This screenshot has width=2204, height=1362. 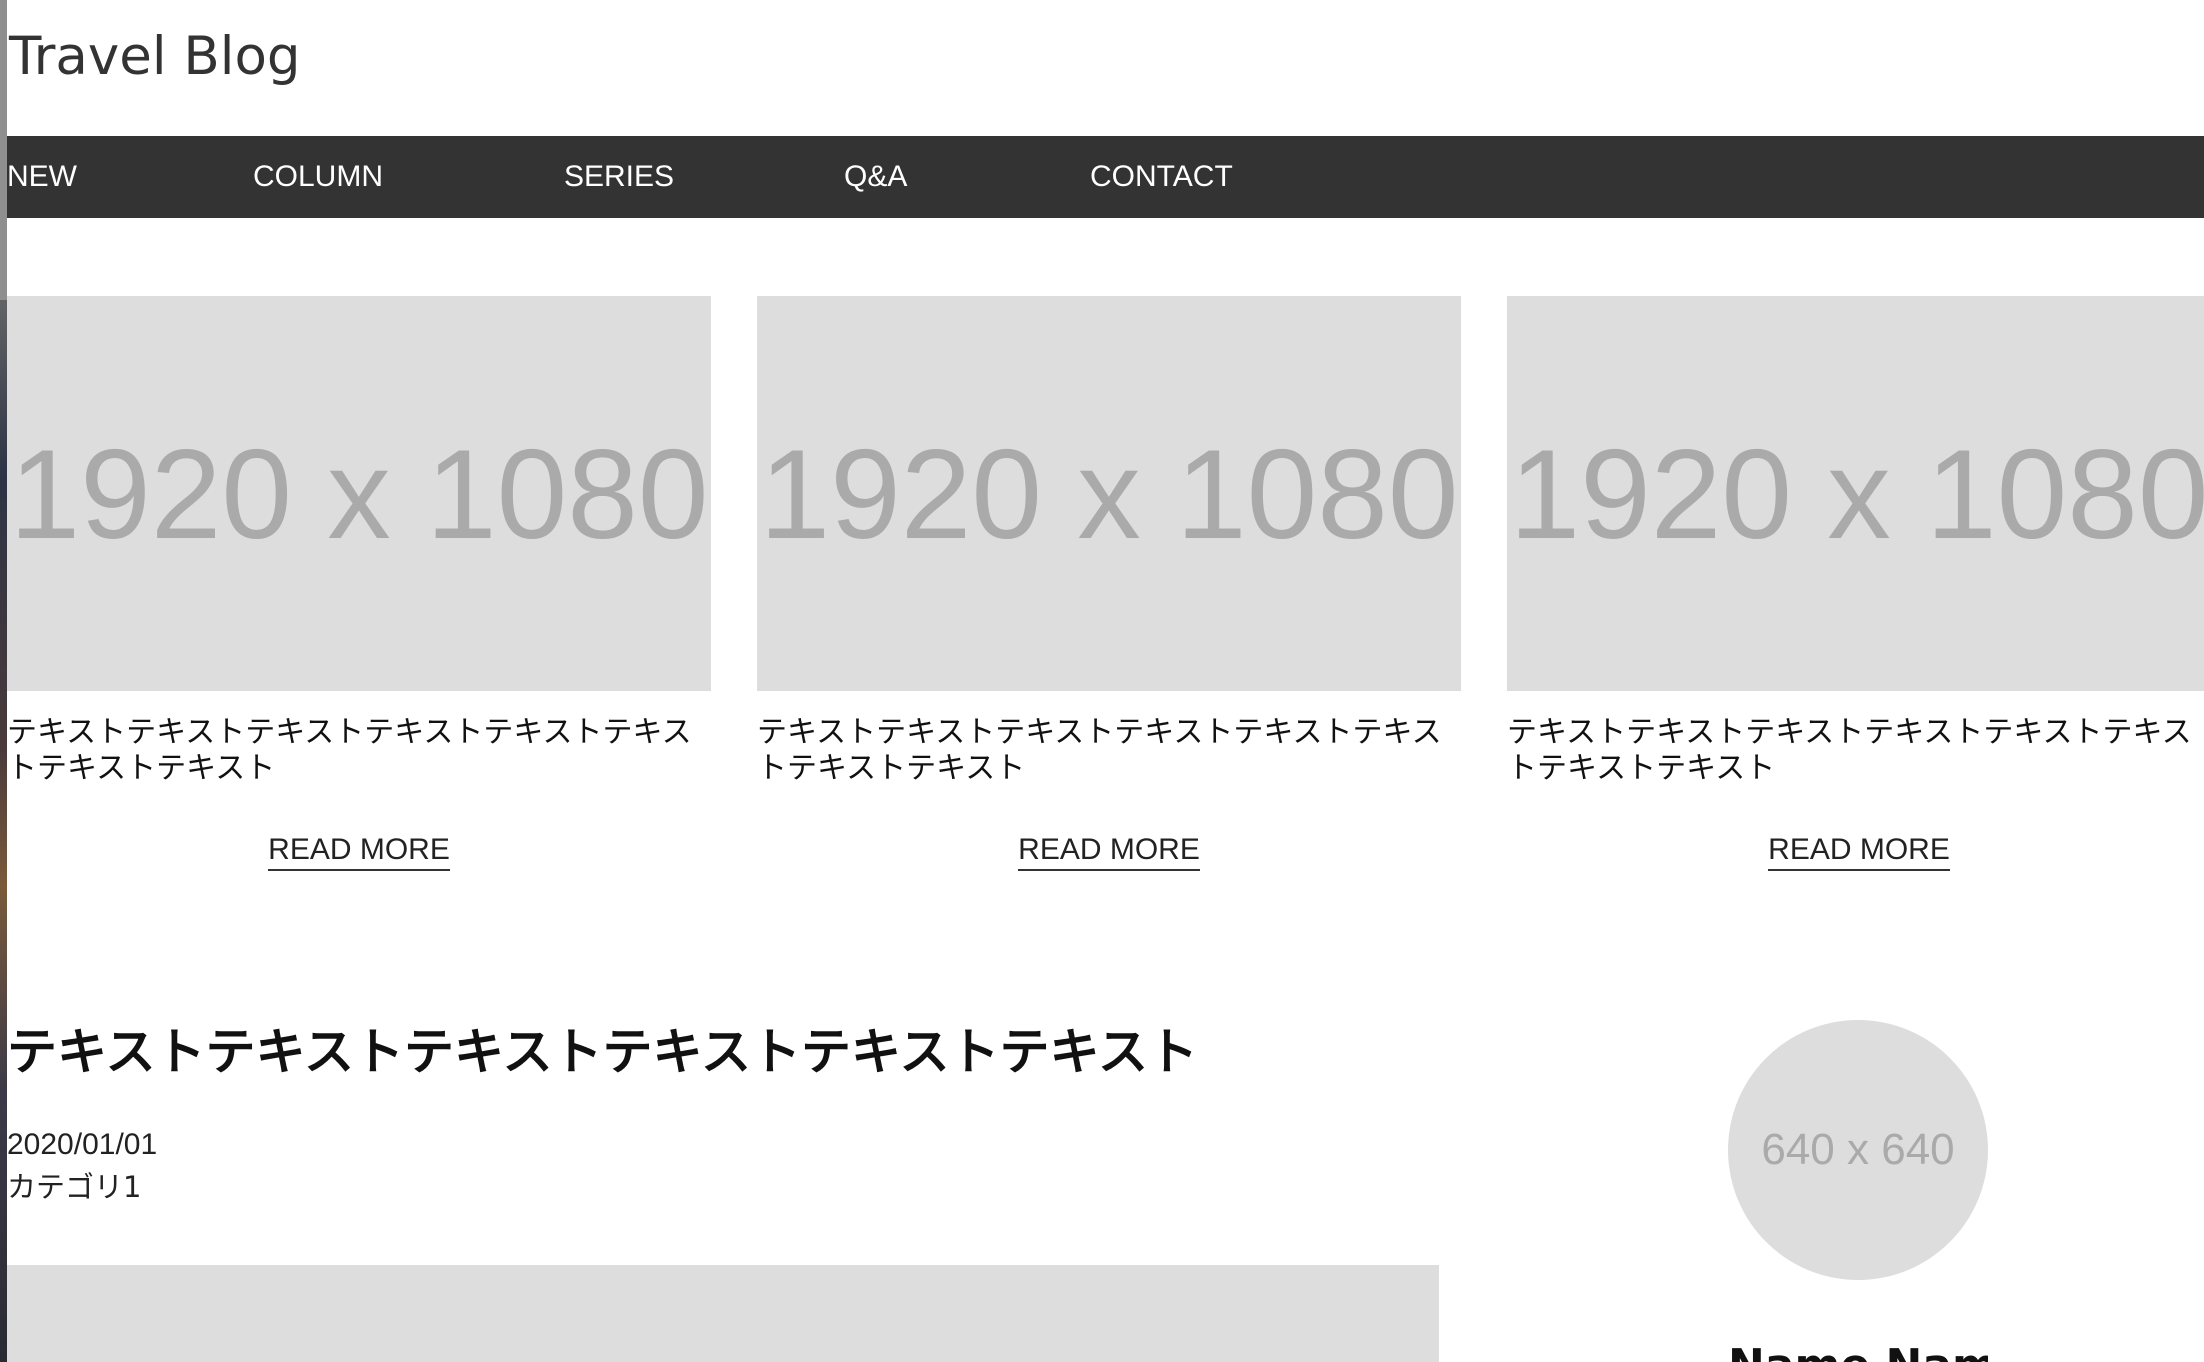 I want to click on nav-item-new: NEW, so click(x=42, y=177).